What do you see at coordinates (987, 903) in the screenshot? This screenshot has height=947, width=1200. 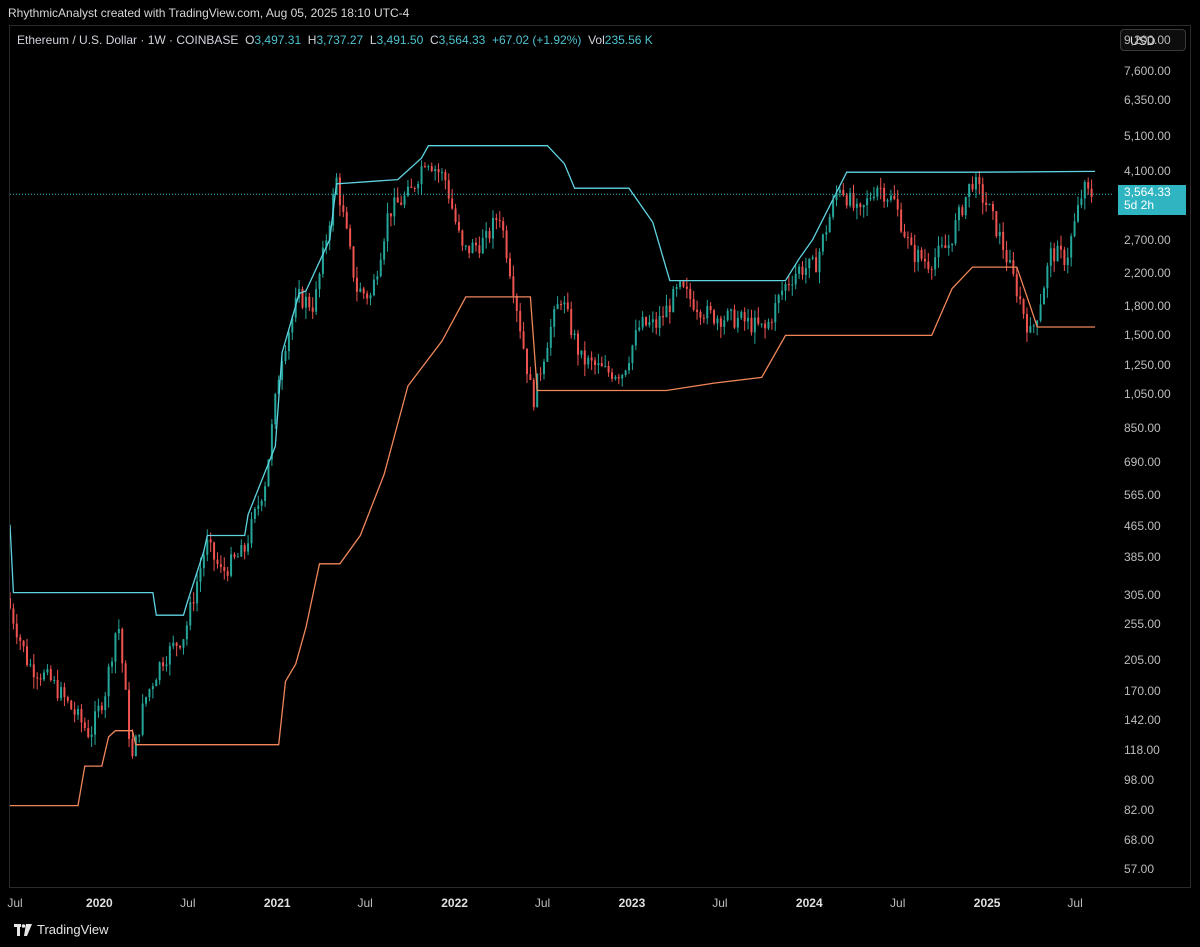 I see `x-tick-label: 2025` at bounding box center [987, 903].